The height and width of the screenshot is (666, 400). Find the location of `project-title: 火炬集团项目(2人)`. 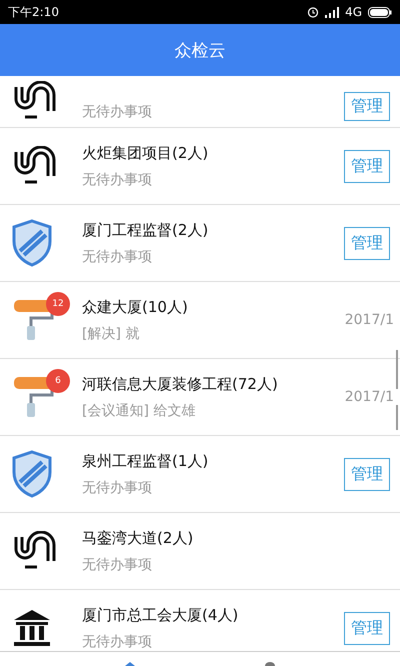

project-title: 火炬集团项目(2人) is located at coordinates (146, 153).